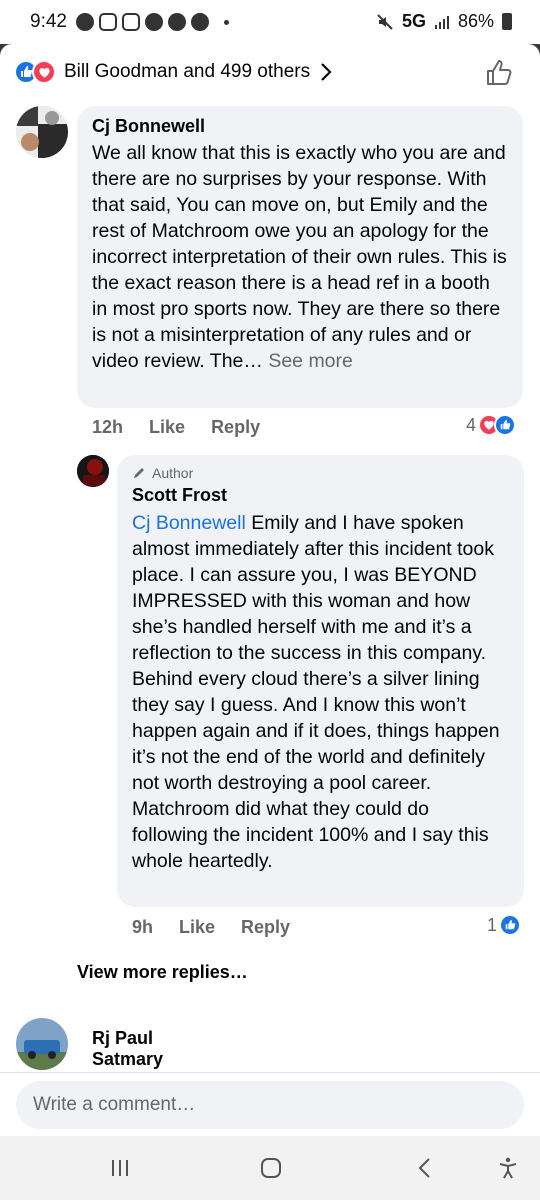 The image size is (540, 1200). I want to click on like-post-button, so click(499, 75).